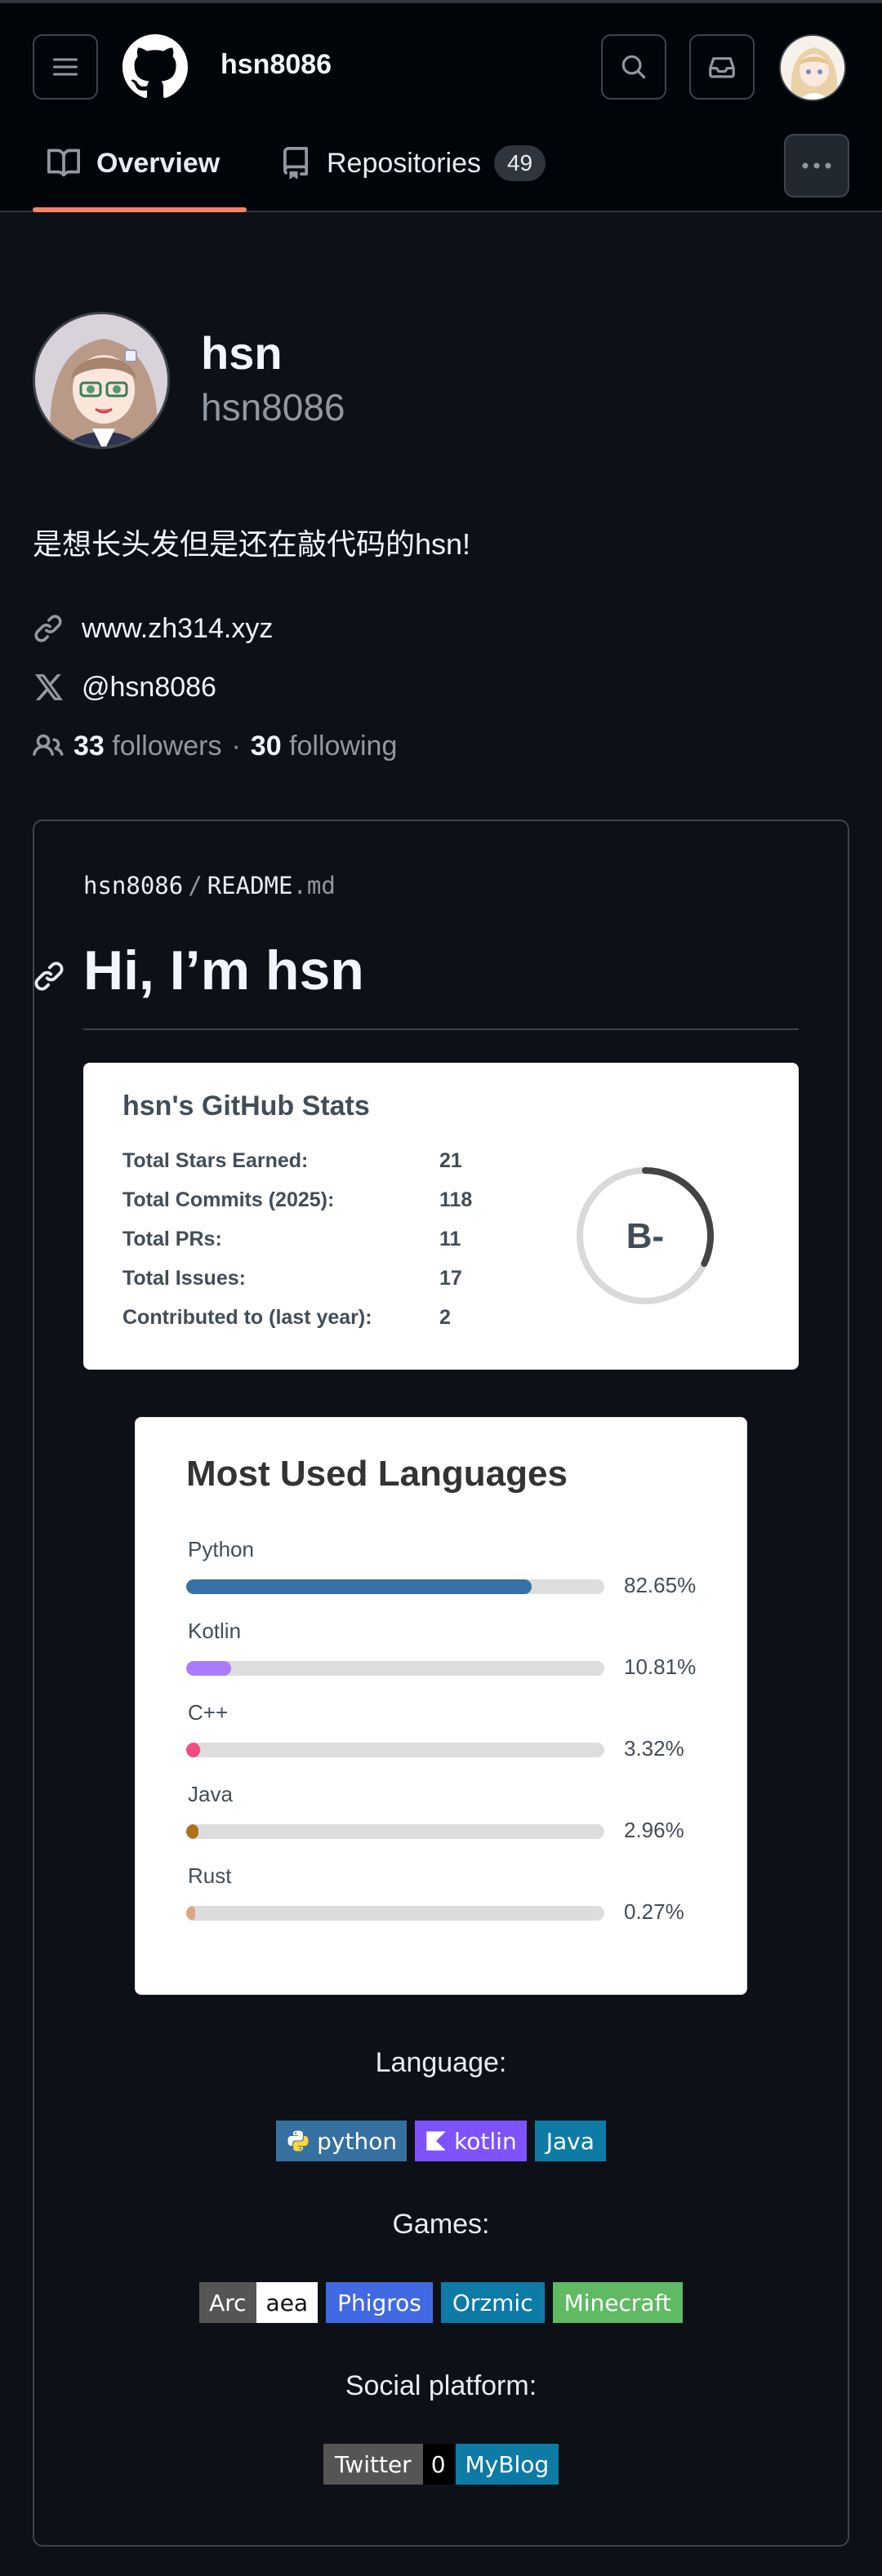  Describe the element at coordinates (140, 209) in the screenshot. I see `active-tab-underline` at that location.